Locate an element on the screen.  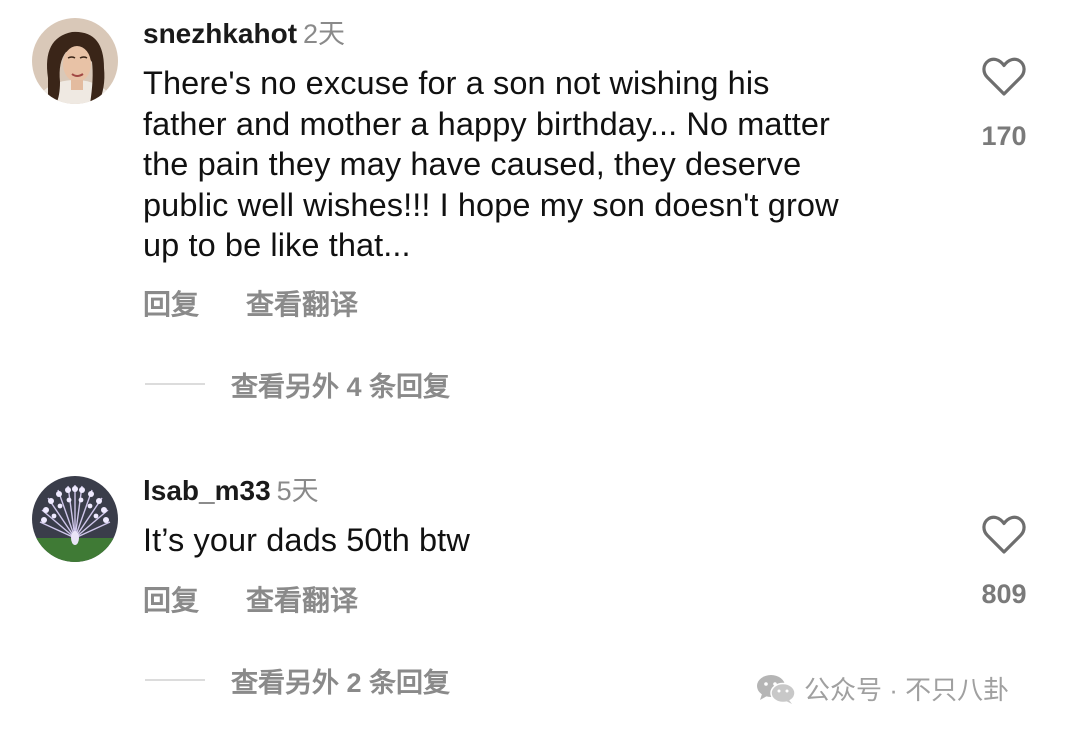
reply-button: 回复 is located at coordinates (171, 601).